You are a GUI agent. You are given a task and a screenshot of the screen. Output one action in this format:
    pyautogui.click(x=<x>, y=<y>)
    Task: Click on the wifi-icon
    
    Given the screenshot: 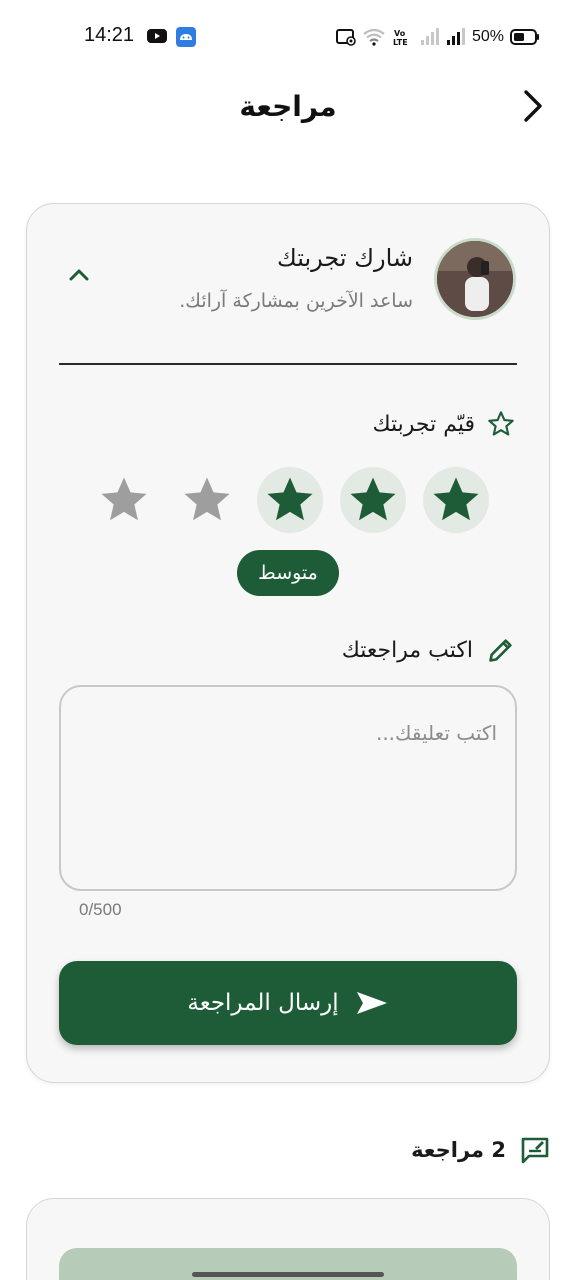 What is the action you would take?
    pyautogui.click(x=374, y=37)
    